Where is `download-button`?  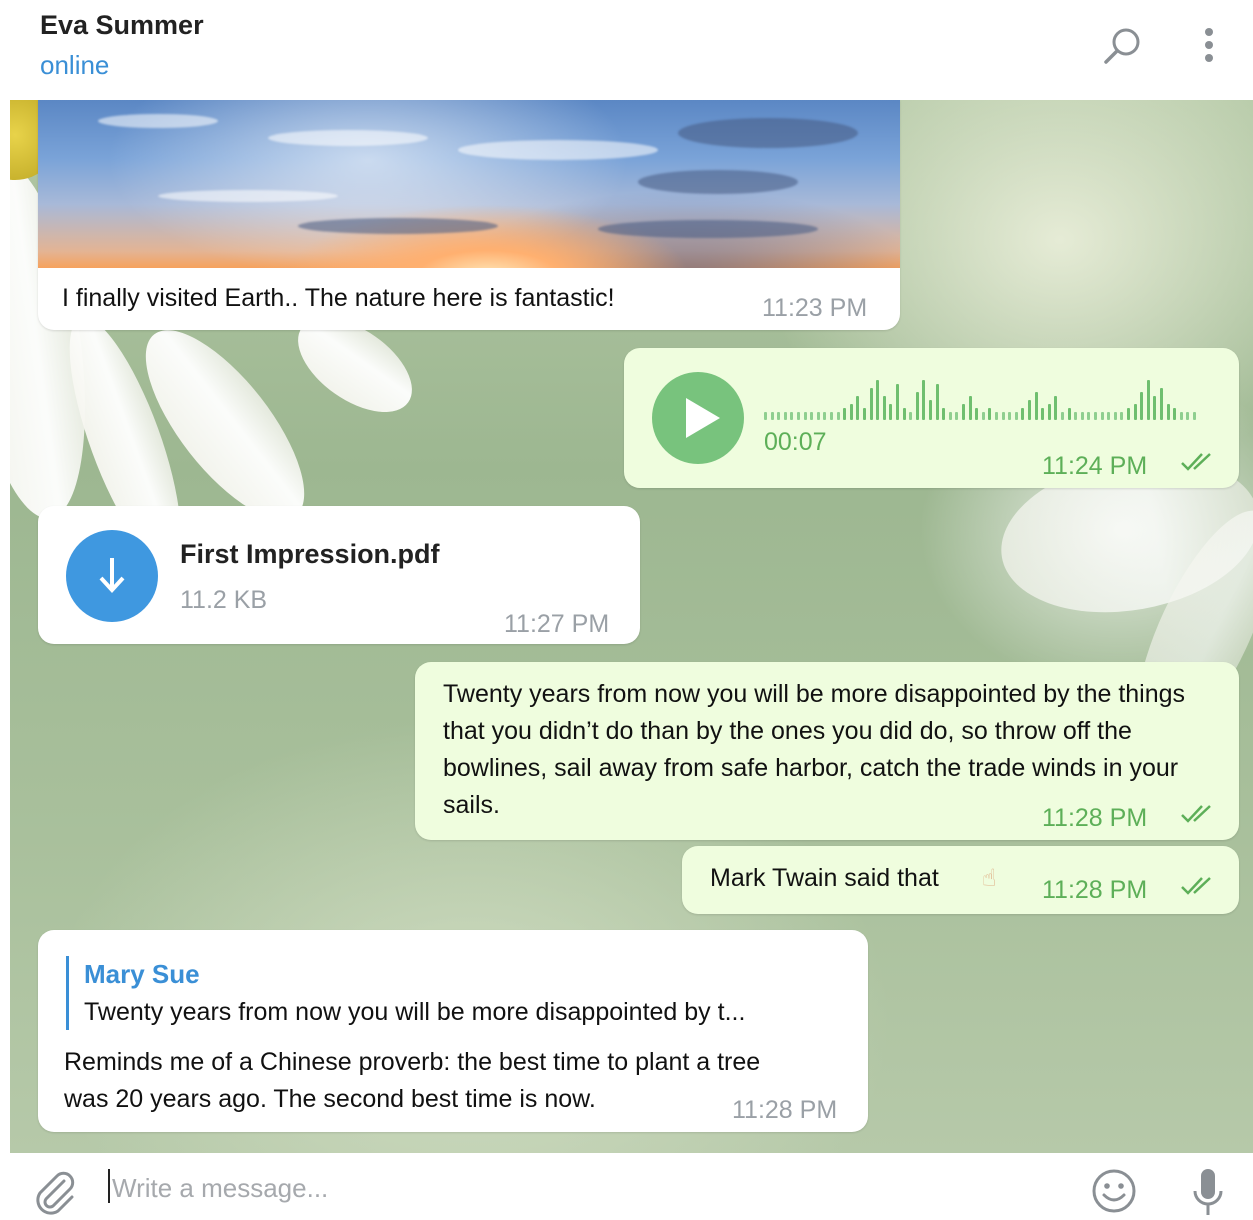 download-button is located at coordinates (112, 576).